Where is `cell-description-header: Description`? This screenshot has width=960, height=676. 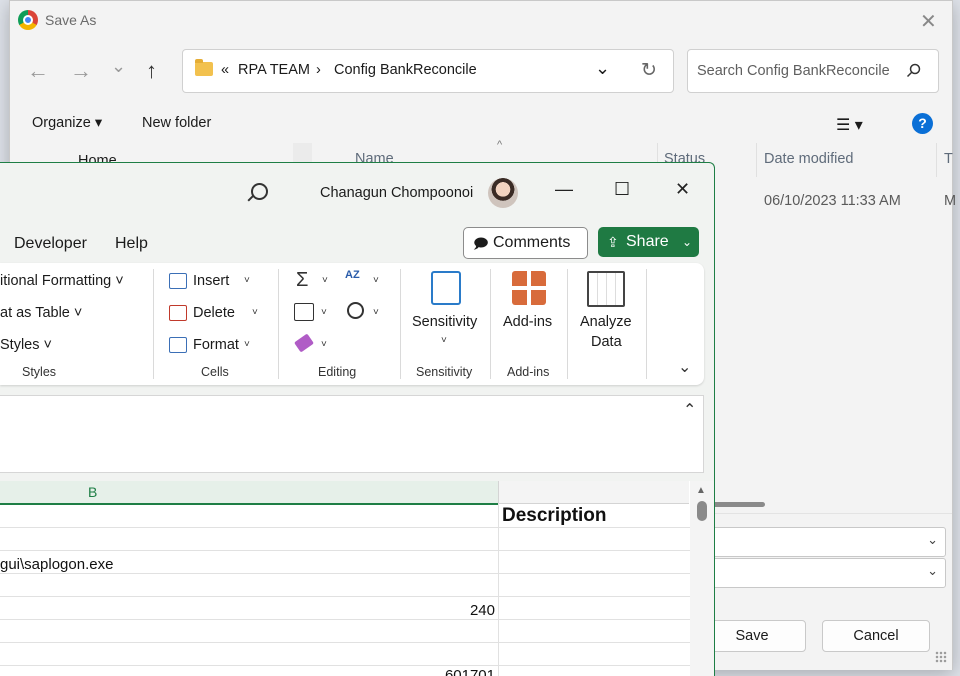 cell-description-header: Description is located at coordinates (554, 516).